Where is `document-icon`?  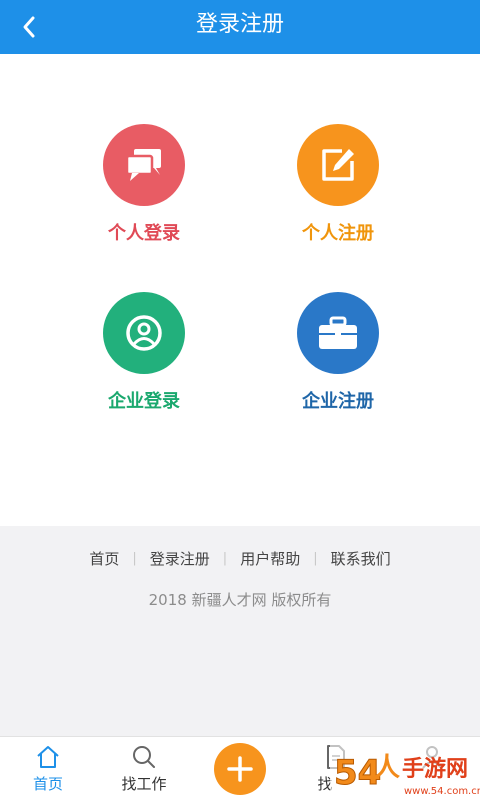
document-icon is located at coordinates (336, 757).